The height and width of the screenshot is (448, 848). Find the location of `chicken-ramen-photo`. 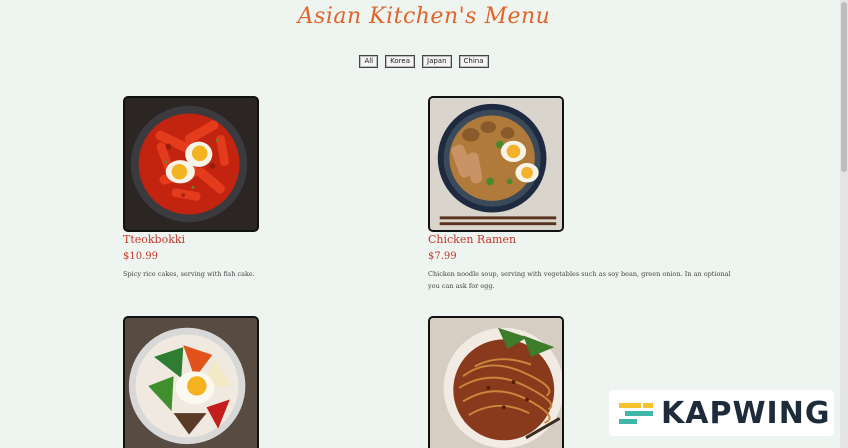

chicken-ramen-photo is located at coordinates (496, 164).